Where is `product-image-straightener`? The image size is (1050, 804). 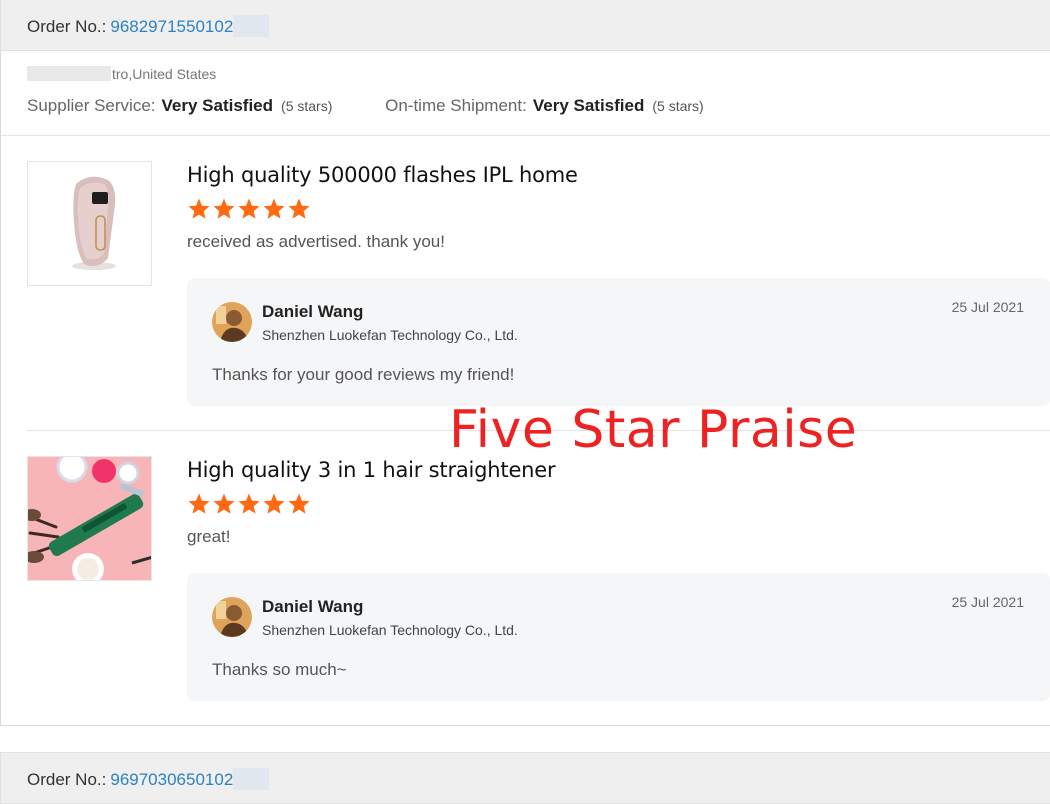
product-image-straightener is located at coordinates (89, 518).